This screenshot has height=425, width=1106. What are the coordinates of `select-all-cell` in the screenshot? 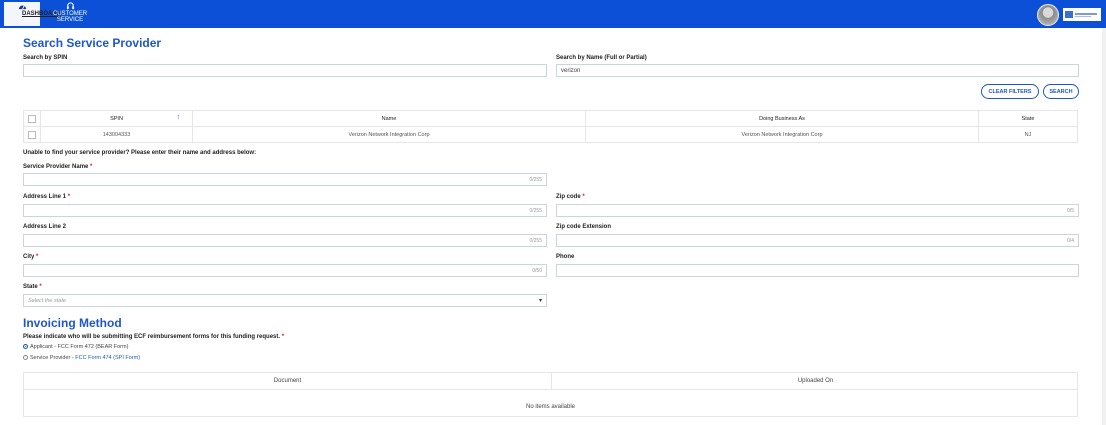 It's located at (32, 118).